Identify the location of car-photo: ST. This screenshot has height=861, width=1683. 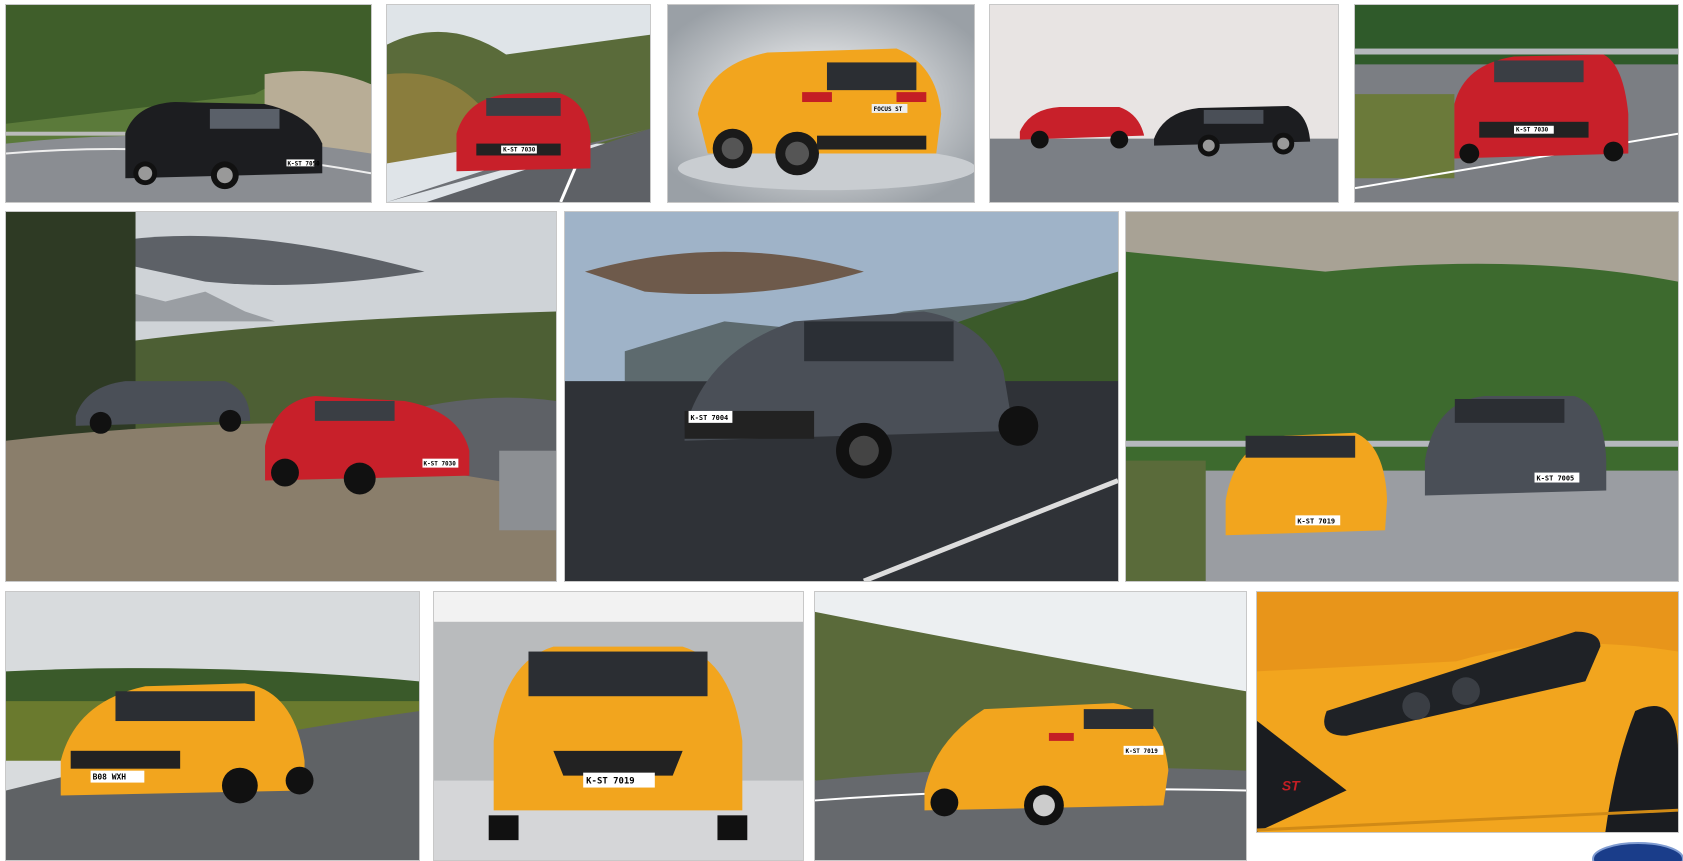
(1467, 712).